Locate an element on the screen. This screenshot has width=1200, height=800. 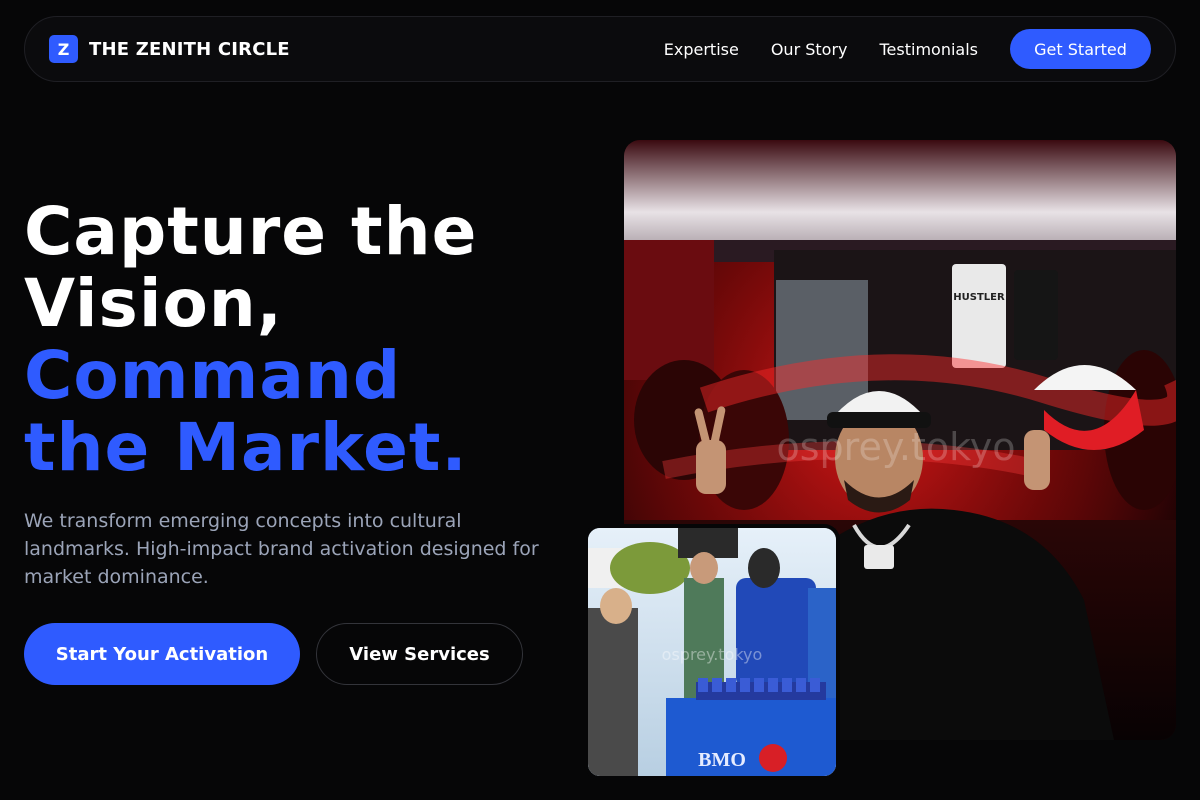
brand: Z THE ZENITH CIRCLE is located at coordinates (169, 49).